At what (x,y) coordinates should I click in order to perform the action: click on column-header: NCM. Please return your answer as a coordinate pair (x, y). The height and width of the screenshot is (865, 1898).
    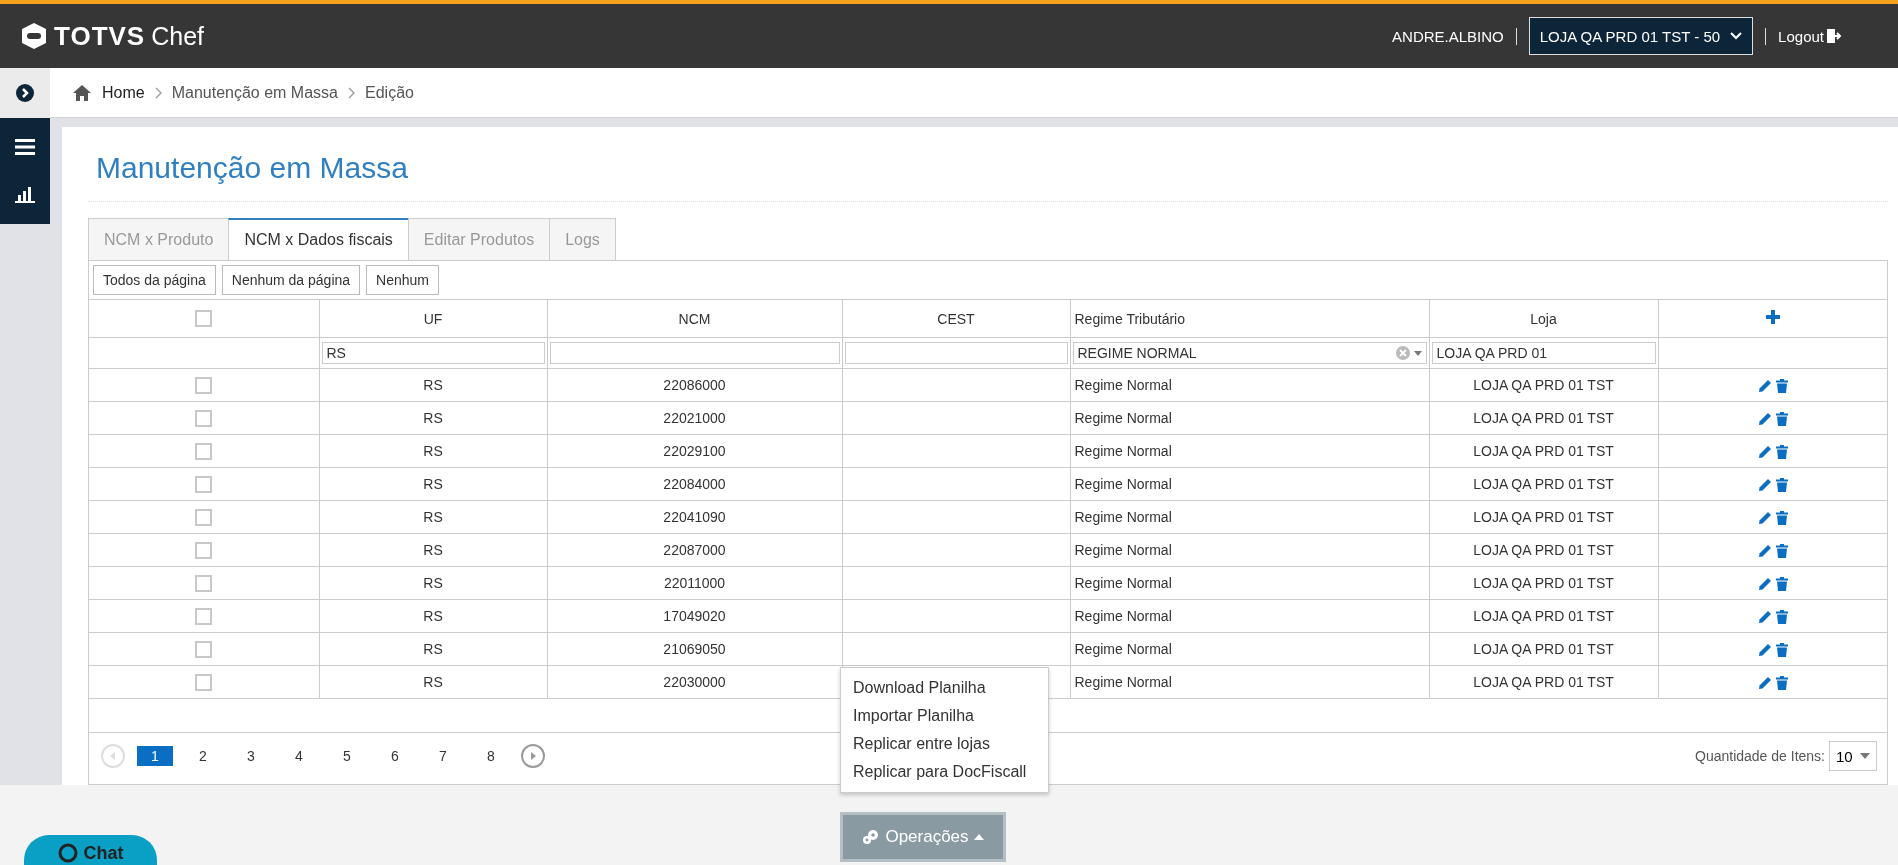
    Looking at the image, I should click on (694, 318).